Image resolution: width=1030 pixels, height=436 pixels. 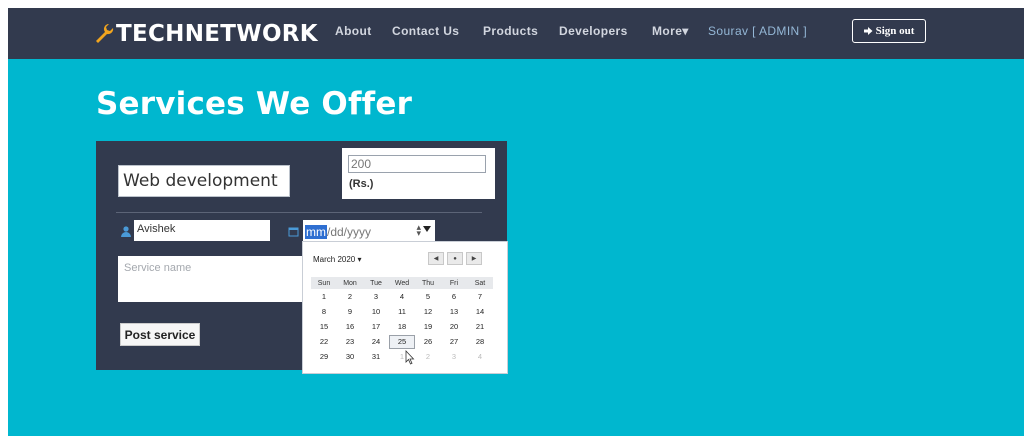 What do you see at coordinates (418, 173) in the screenshot?
I see `price-box: 200 (Rs.)` at bounding box center [418, 173].